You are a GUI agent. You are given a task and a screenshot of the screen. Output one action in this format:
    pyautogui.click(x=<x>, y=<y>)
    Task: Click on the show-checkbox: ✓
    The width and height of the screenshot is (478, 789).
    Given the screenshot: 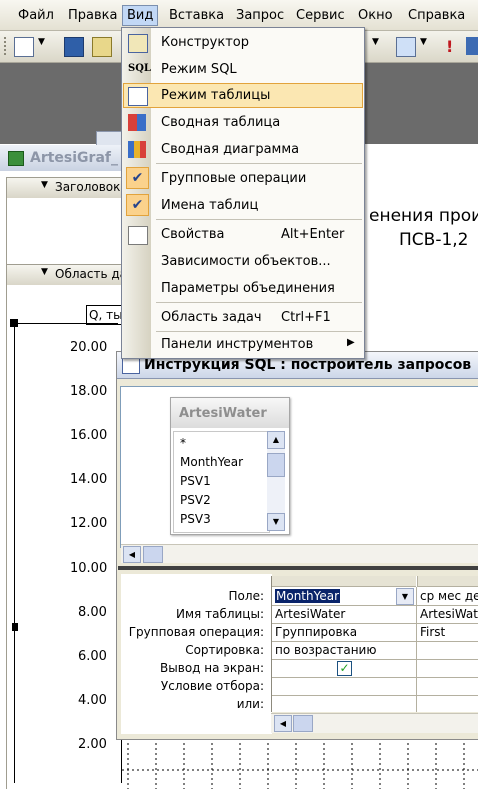 What is the action you would take?
    pyautogui.click(x=344, y=668)
    